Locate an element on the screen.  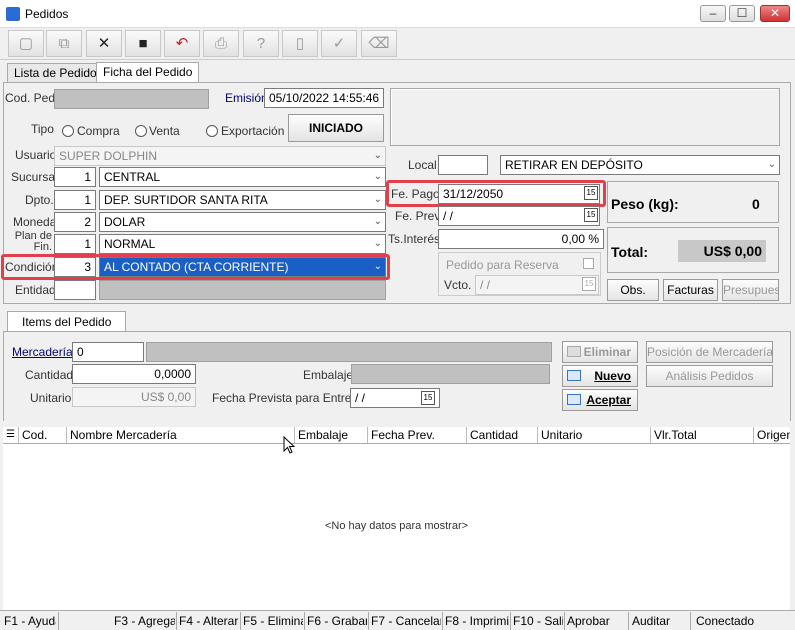
minimize-button: – is located at coordinates (713, 13).